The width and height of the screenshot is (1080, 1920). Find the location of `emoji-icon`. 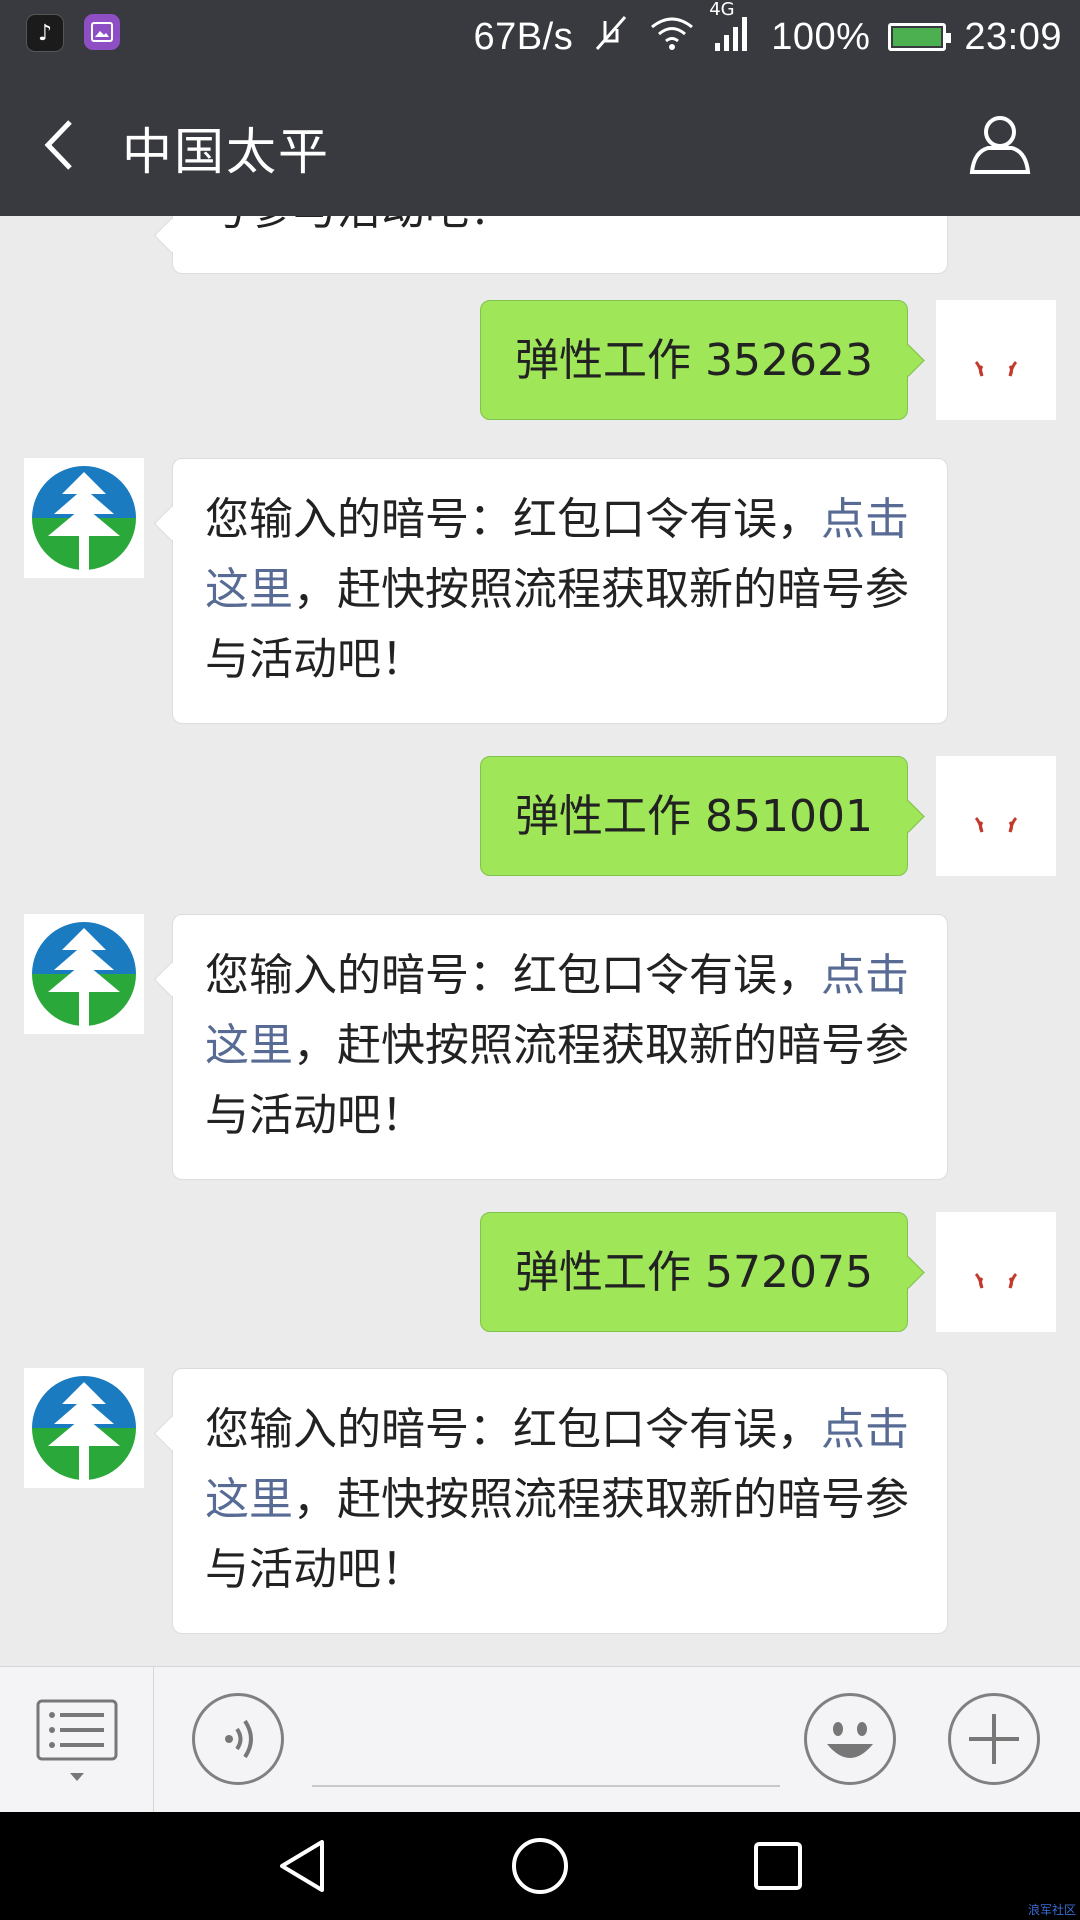

emoji-icon is located at coordinates (850, 1740).